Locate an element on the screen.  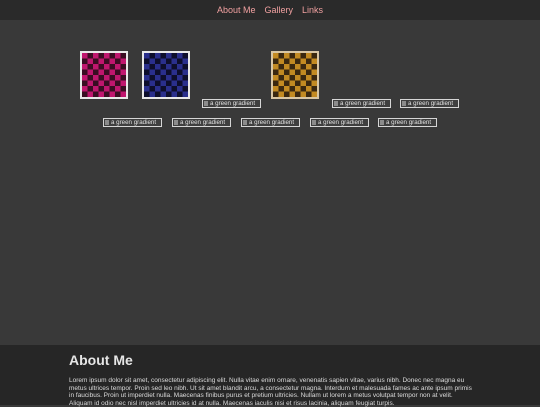
nav-gallery-link: Gallery is located at coordinates (279, 10).